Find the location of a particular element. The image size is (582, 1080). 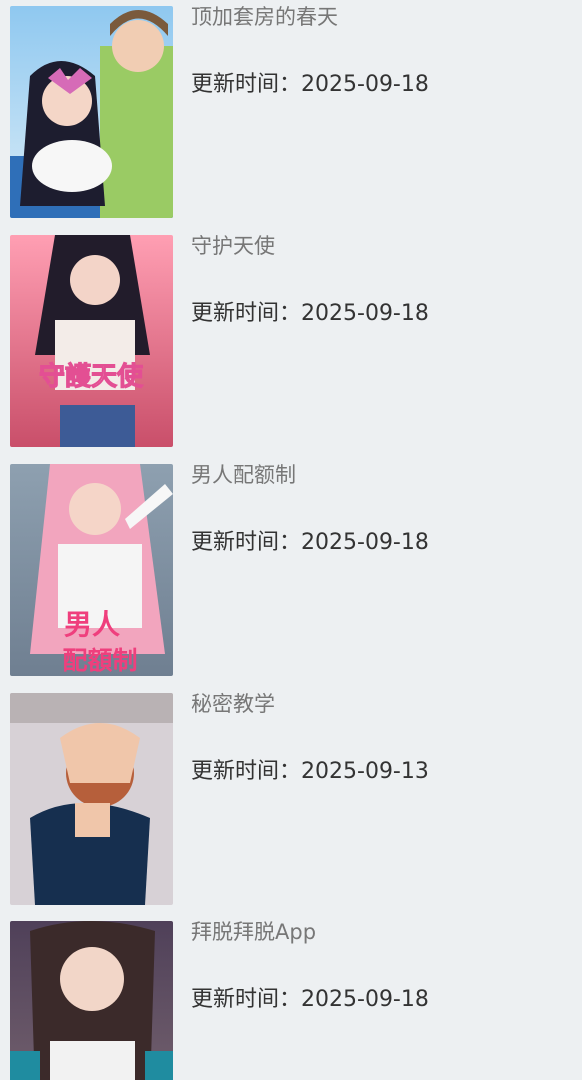

update-date: 2025-09-13 is located at coordinates (365, 771).